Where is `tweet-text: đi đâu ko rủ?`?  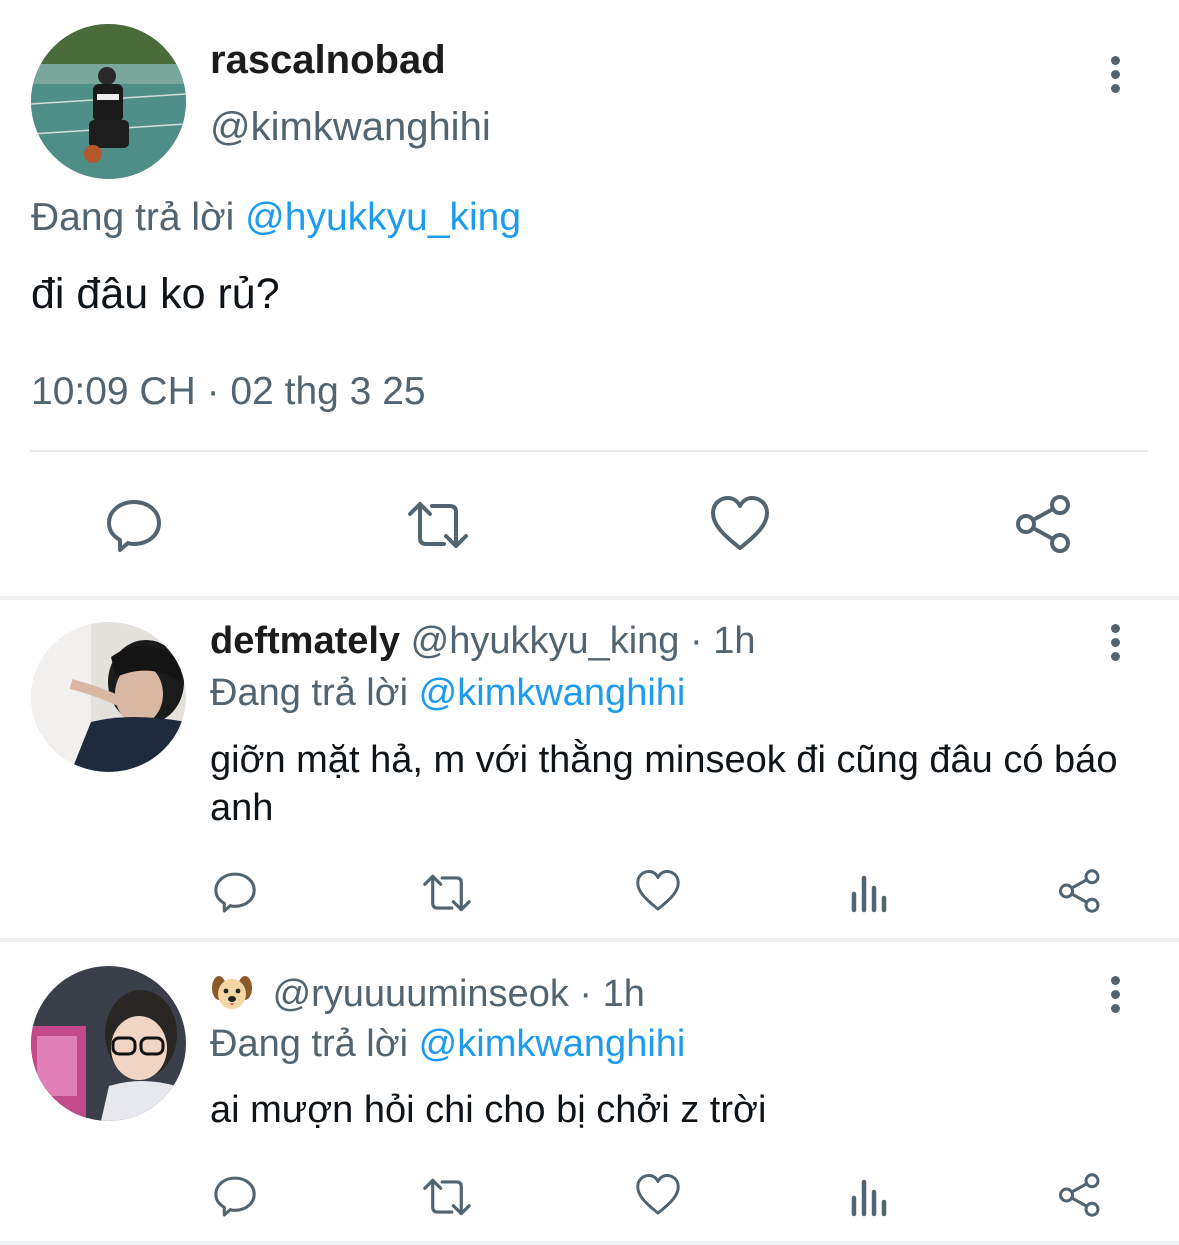
tweet-text: đi đâu ko rủ? is located at coordinates (155, 294).